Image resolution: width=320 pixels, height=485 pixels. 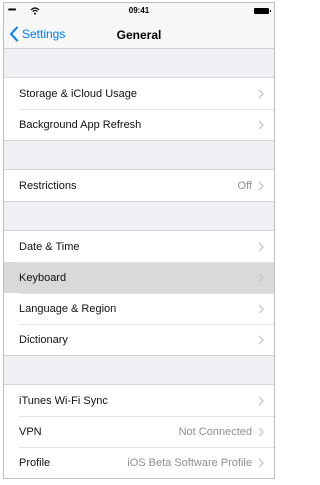 What do you see at coordinates (49, 246) in the screenshot?
I see `row-label: Date & Time` at bounding box center [49, 246].